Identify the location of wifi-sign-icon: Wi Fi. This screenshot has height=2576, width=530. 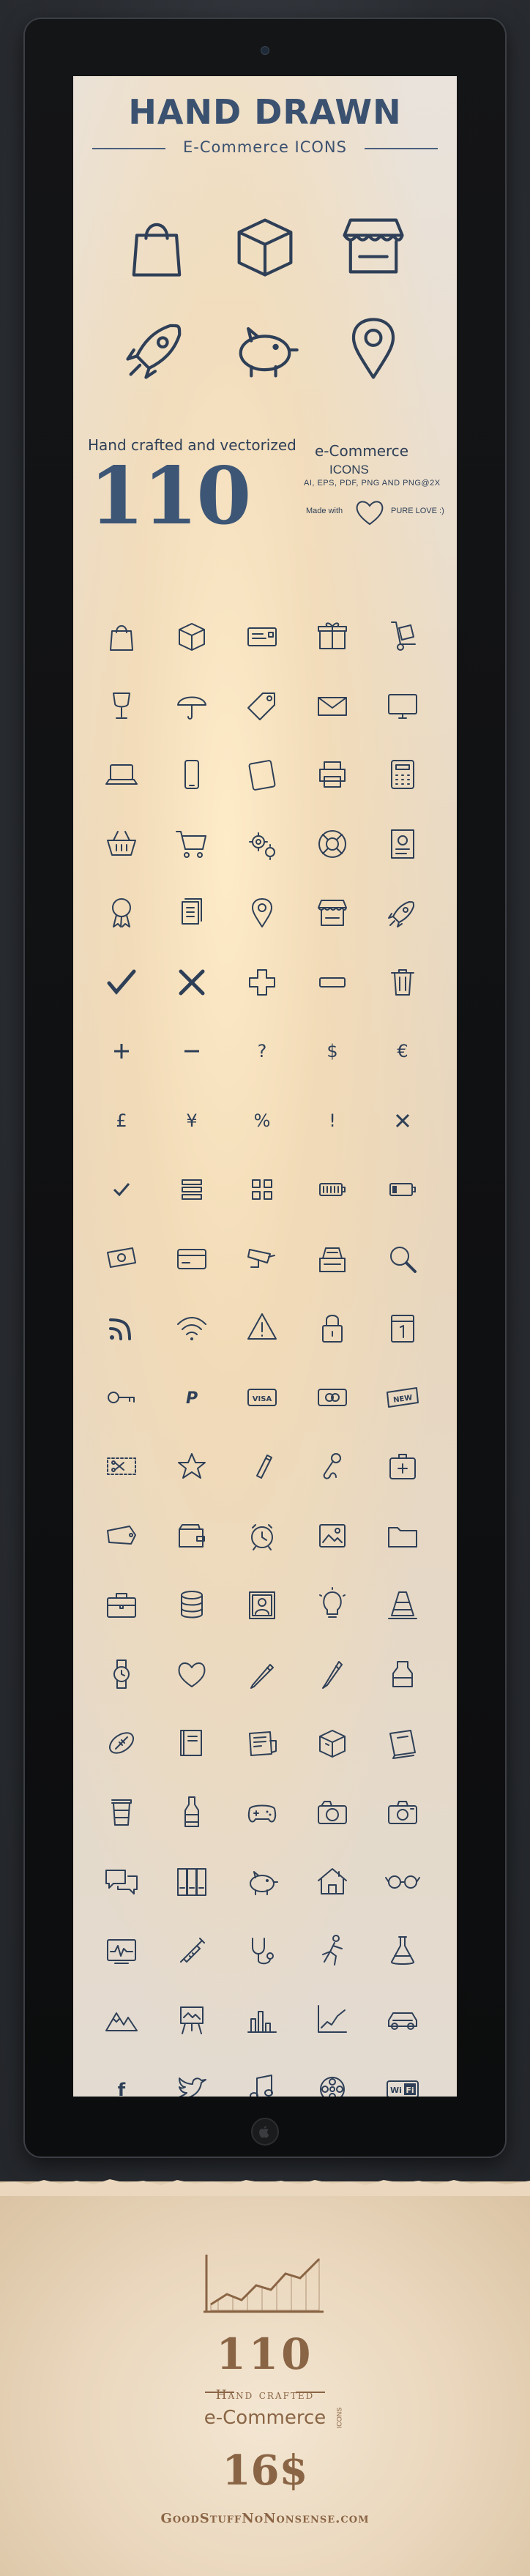
(402, 2084).